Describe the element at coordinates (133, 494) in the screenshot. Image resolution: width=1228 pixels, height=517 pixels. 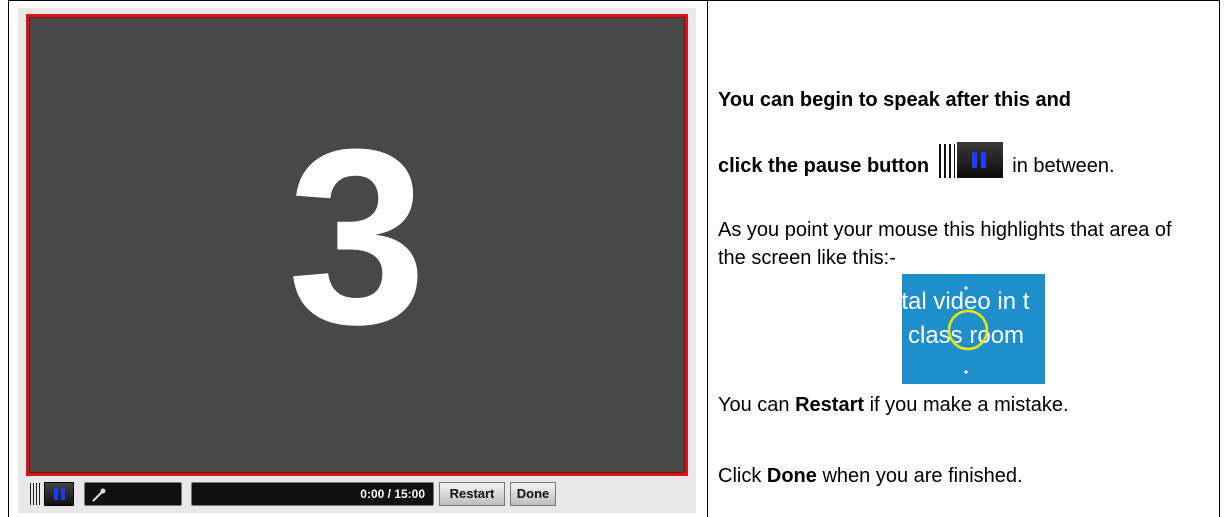
I see `microphone-level` at that location.